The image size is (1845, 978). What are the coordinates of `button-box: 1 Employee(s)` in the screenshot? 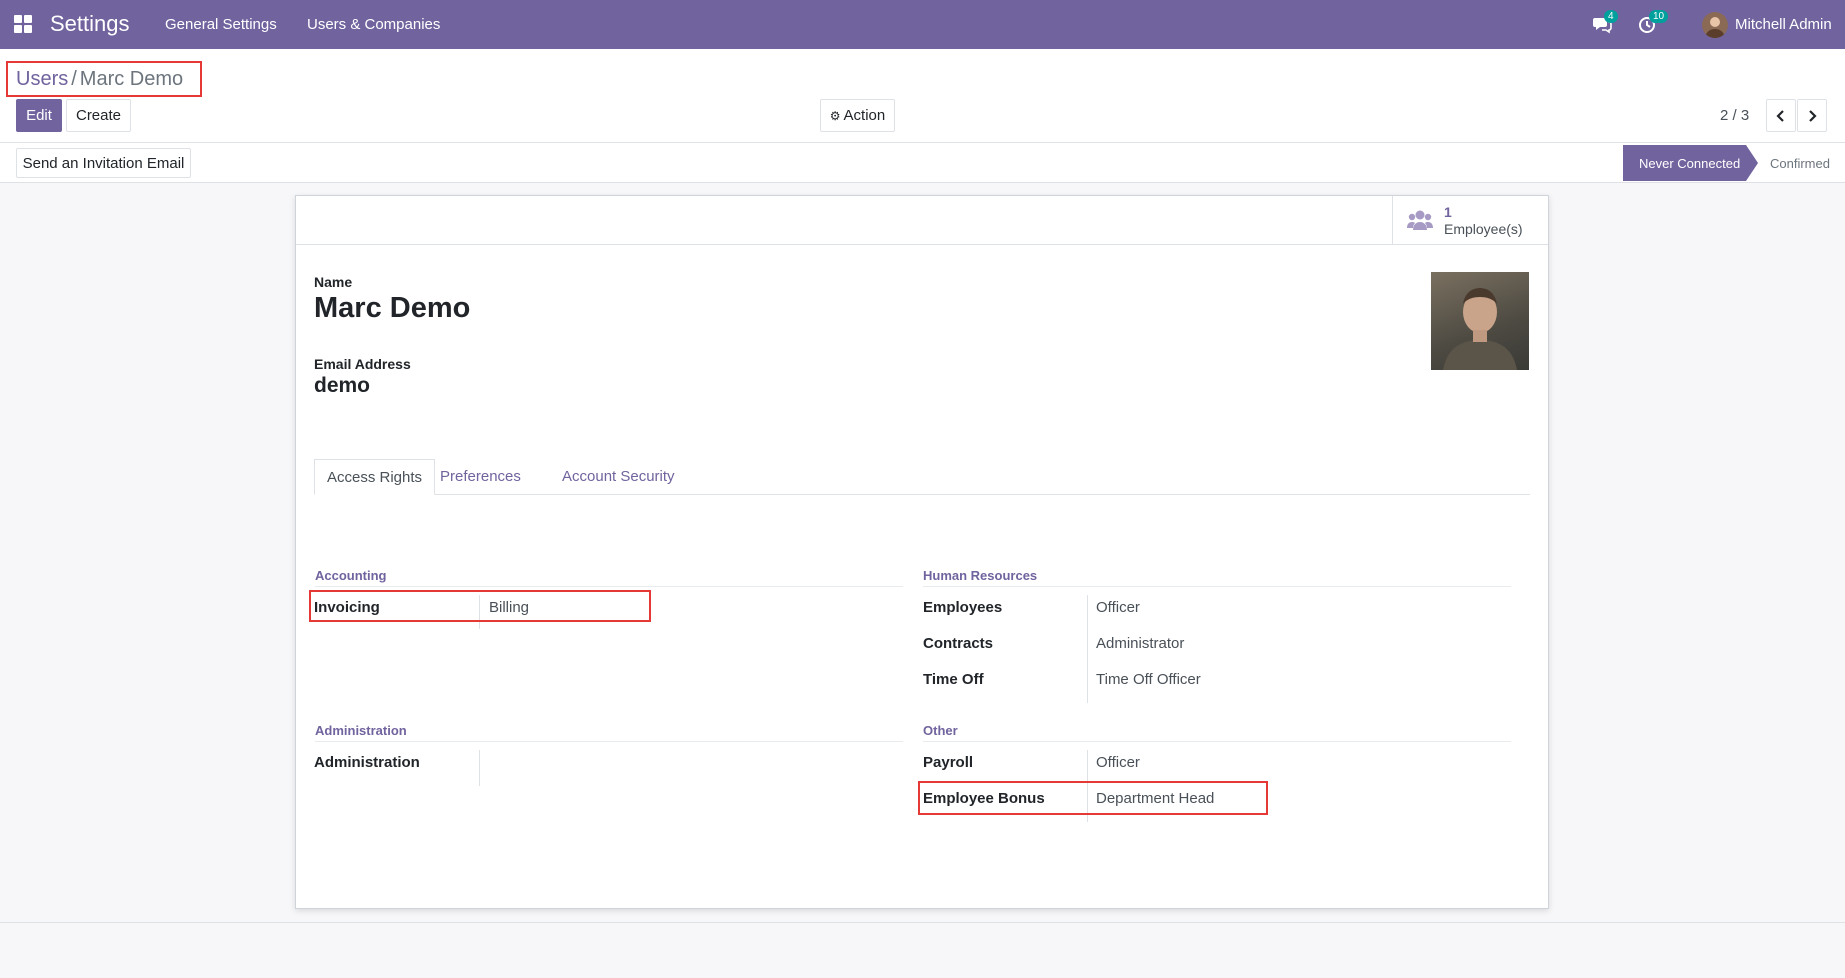 It's located at (922, 220).